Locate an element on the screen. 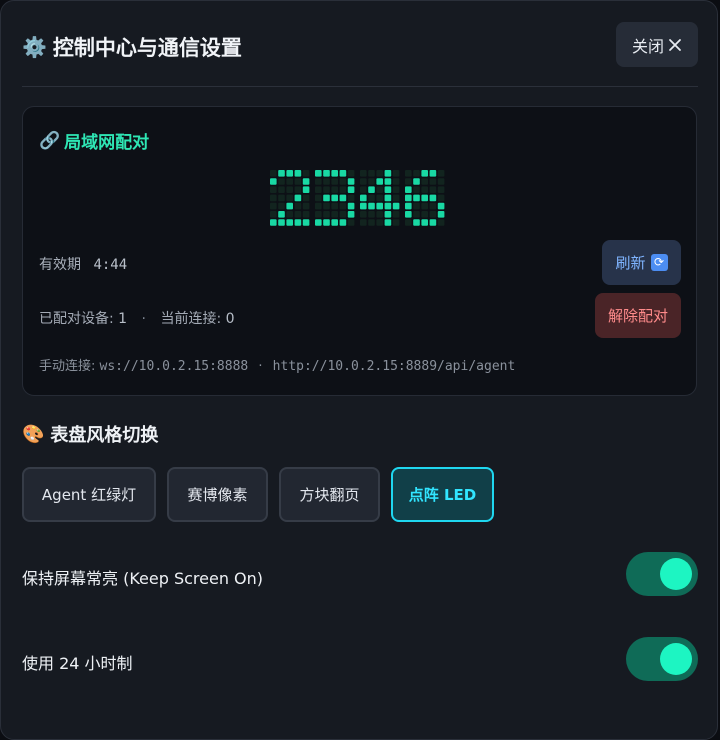  unpair-button: 解除配对 is located at coordinates (638, 315).